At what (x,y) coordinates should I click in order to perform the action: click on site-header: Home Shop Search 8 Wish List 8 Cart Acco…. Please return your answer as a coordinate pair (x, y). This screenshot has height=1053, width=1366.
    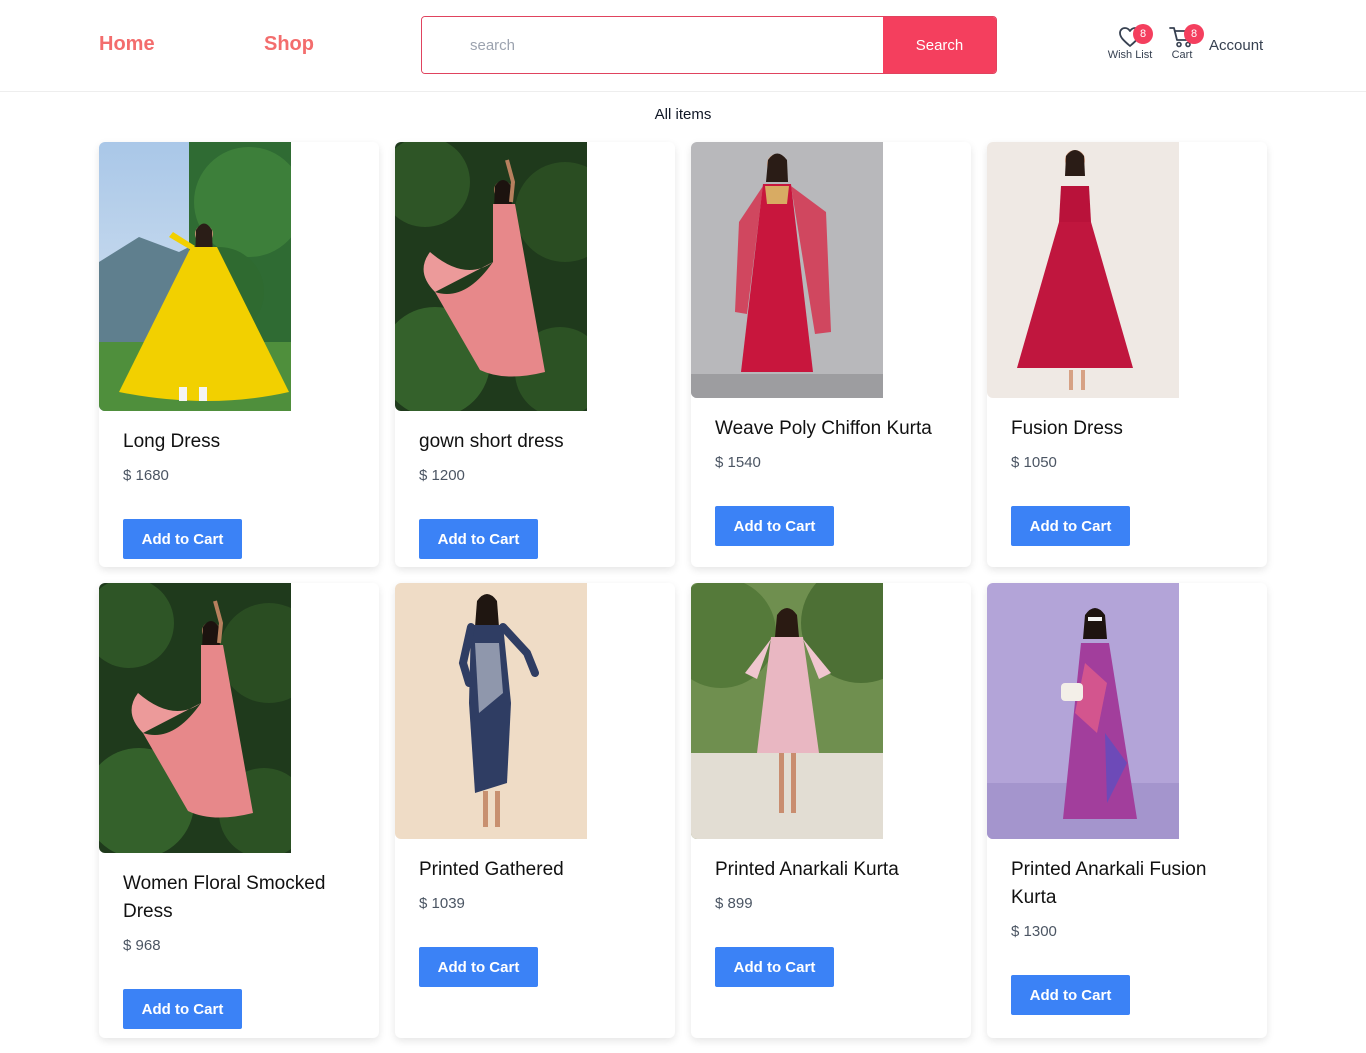
    Looking at the image, I should click on (683, 46).